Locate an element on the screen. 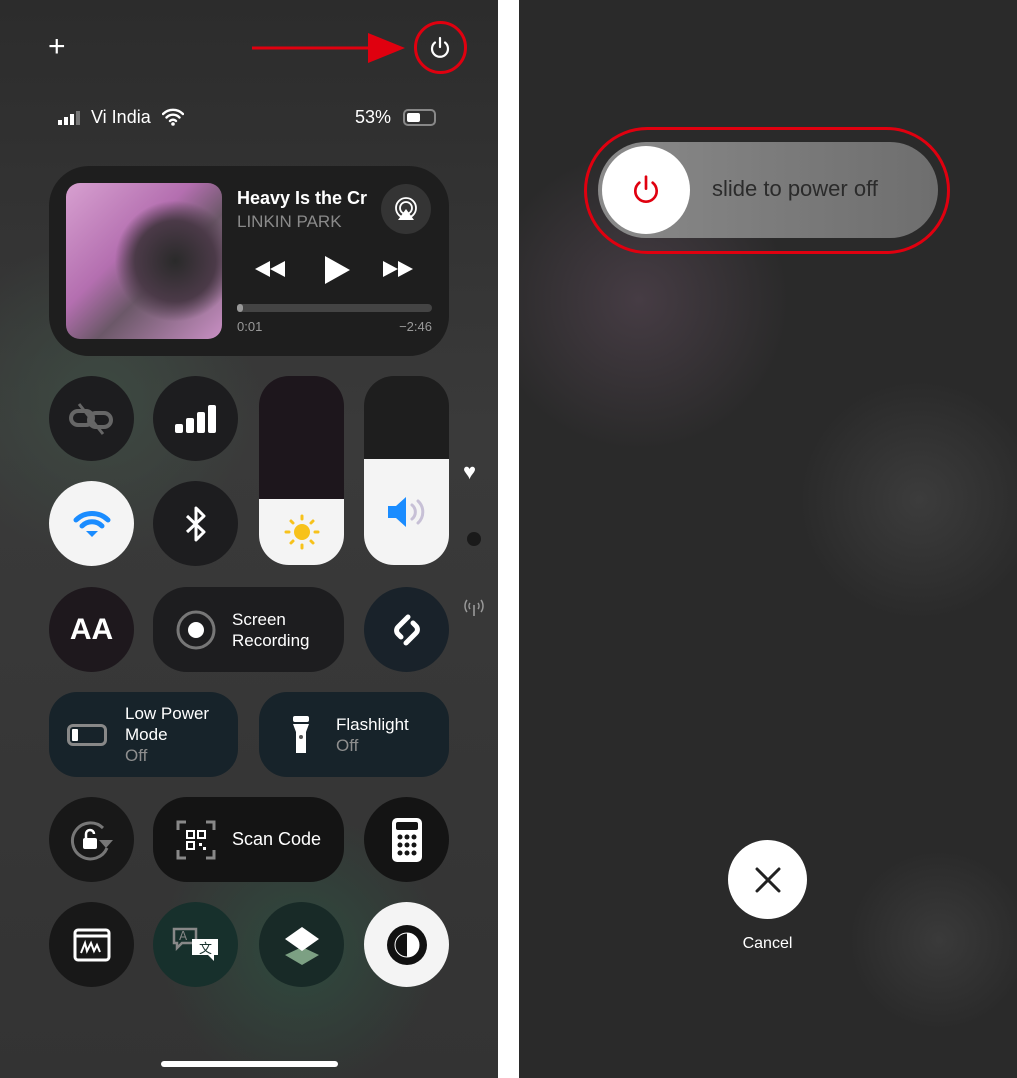  dark-mode-icon is located at coordinates (406, 944).